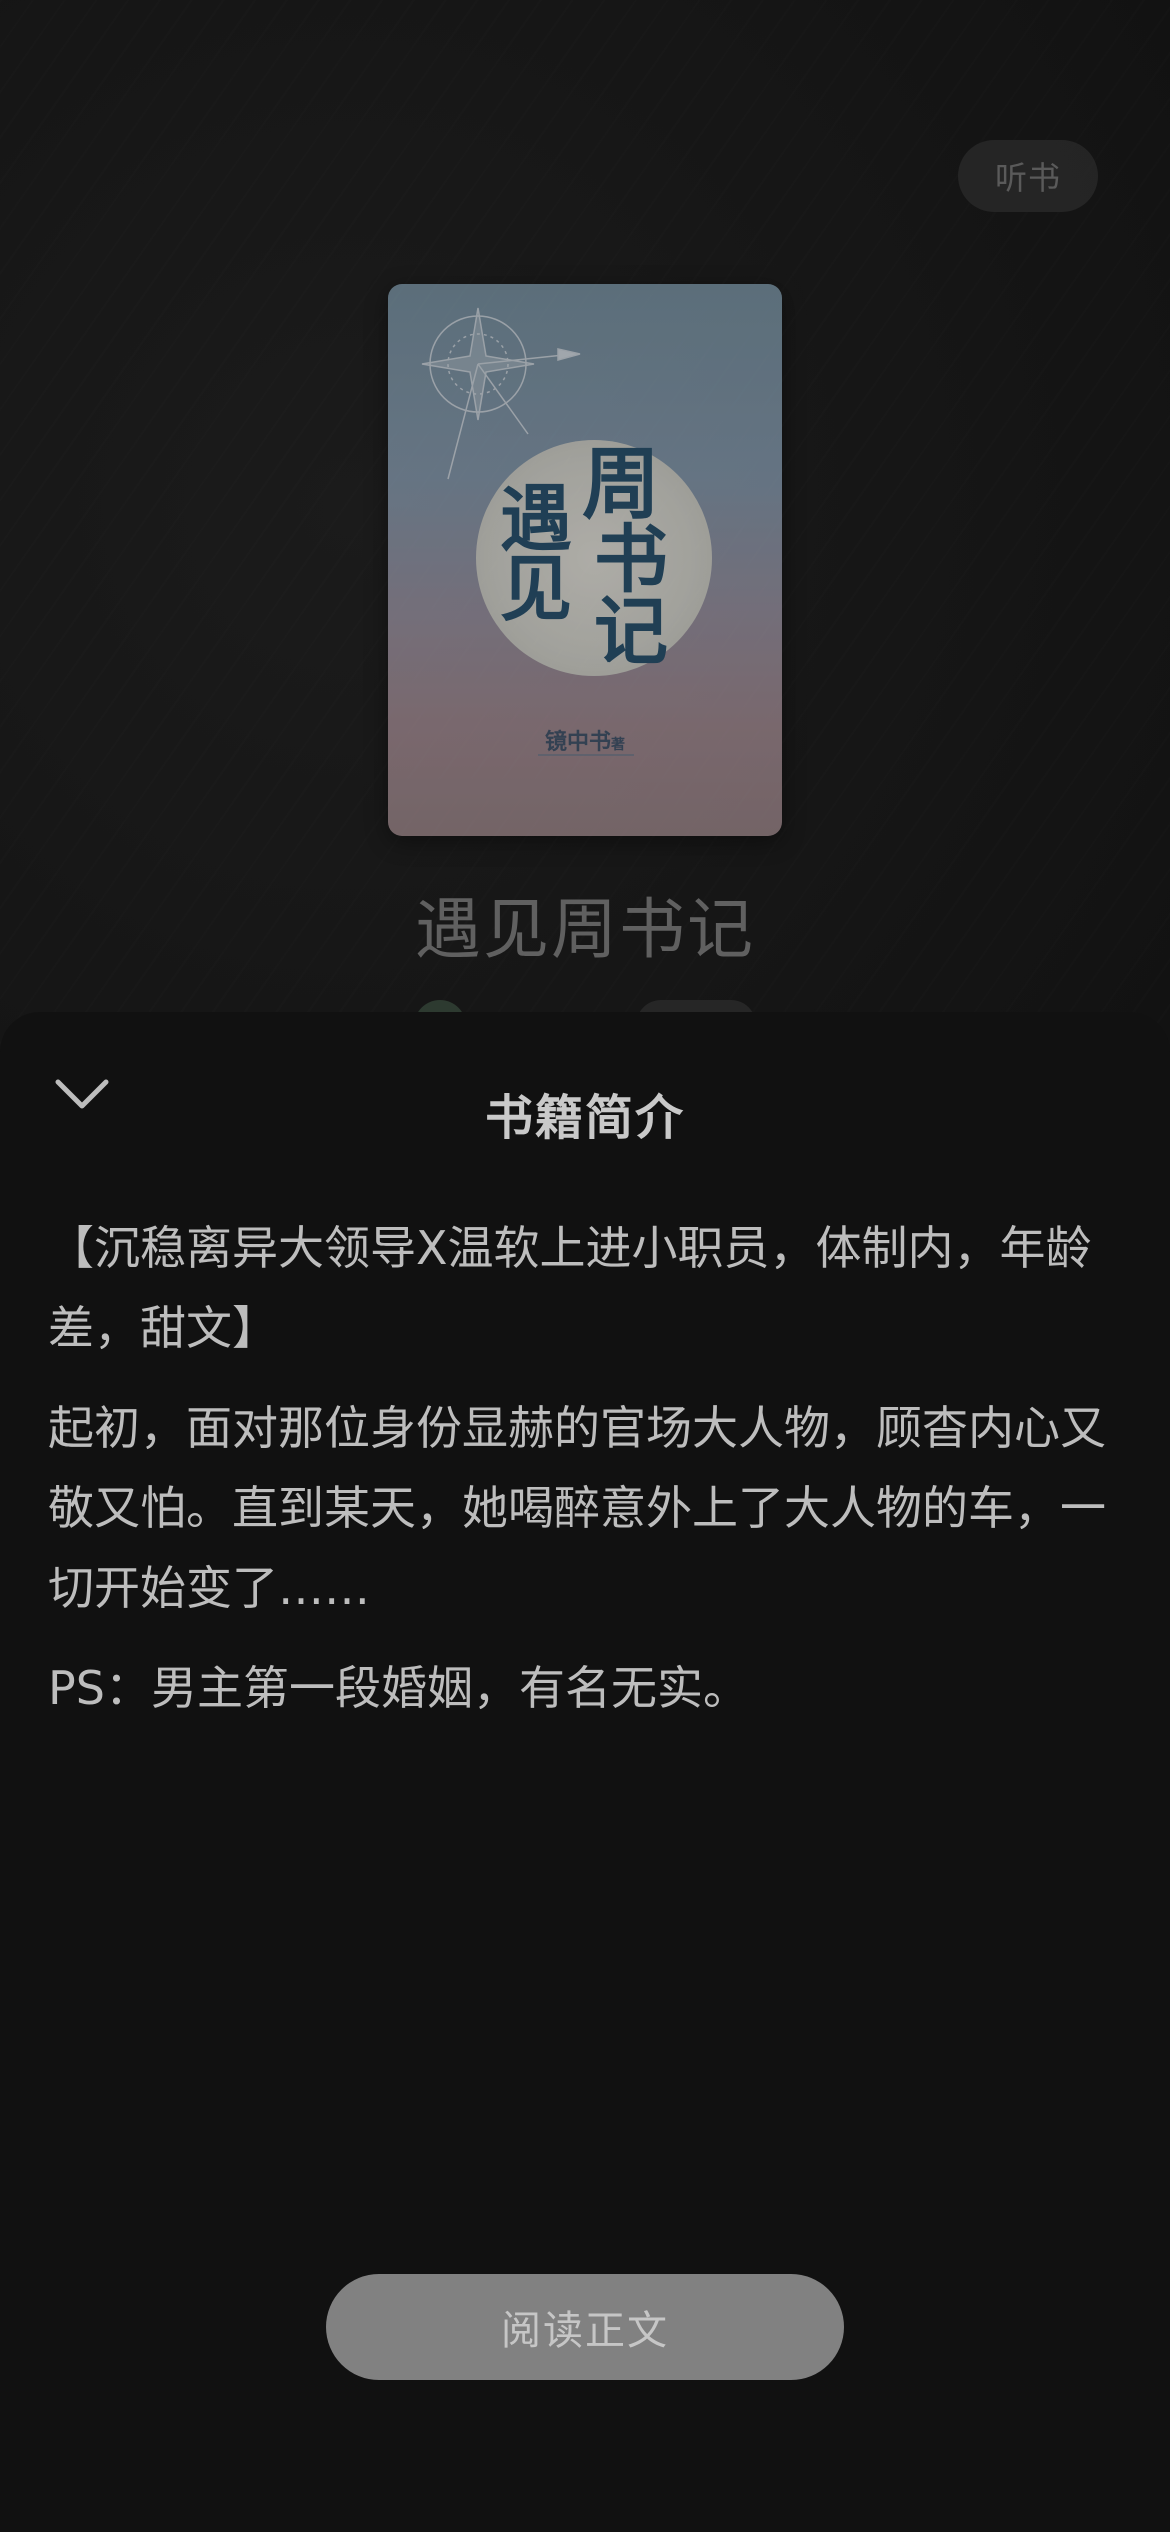 This screenshot has height=2532, width=1170. I want to click on read-button: 阅读正文, so click(585, 2327).